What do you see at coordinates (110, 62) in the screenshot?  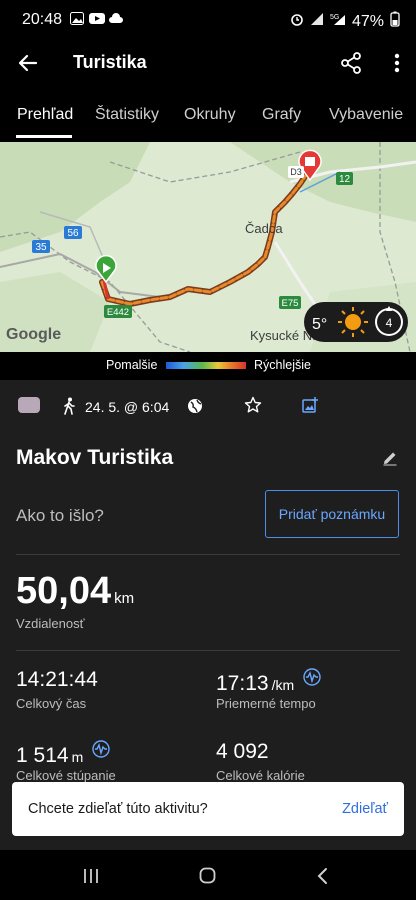 I see `page-title: Turistika` at bounding box center [110, 62].